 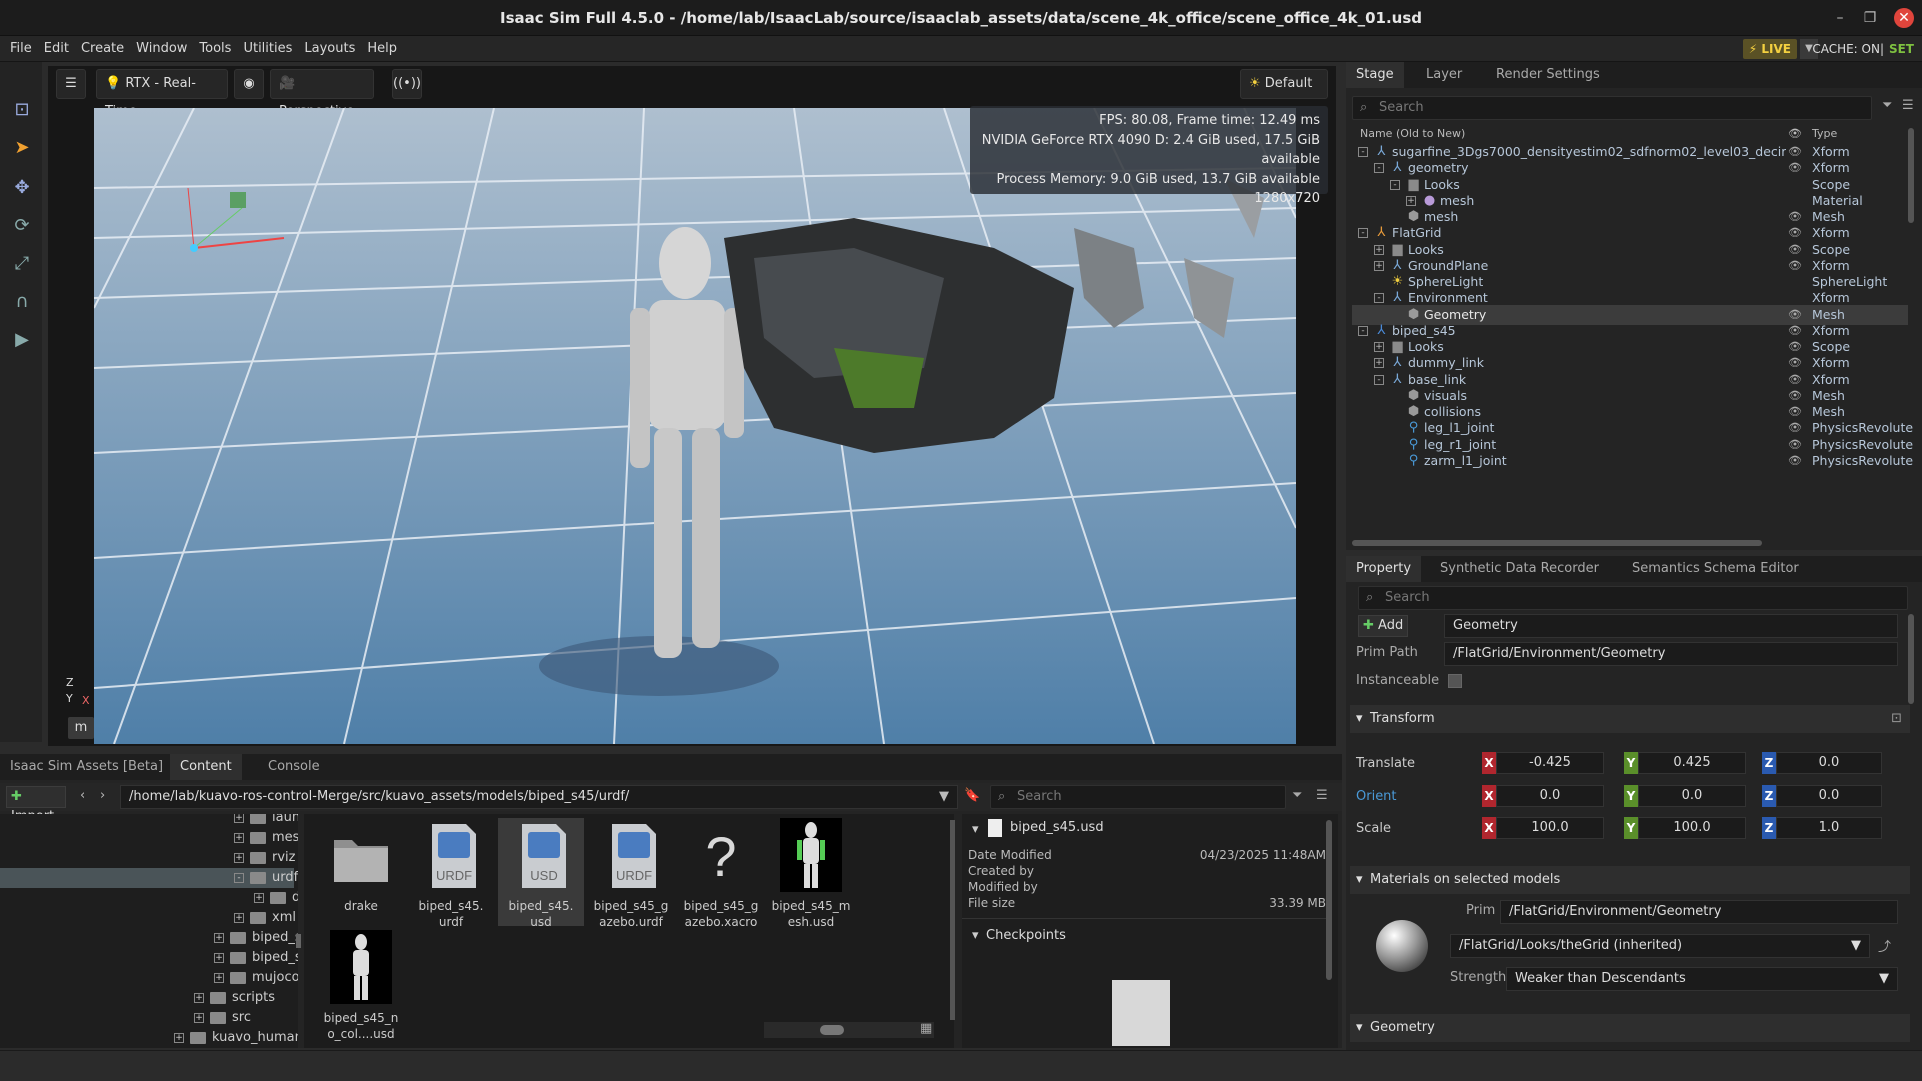 What do you see at coordinates (1557, 543) in the screenshot?
I see `stage-horizontal-scrollbar` at bounding box center [1557, 543].